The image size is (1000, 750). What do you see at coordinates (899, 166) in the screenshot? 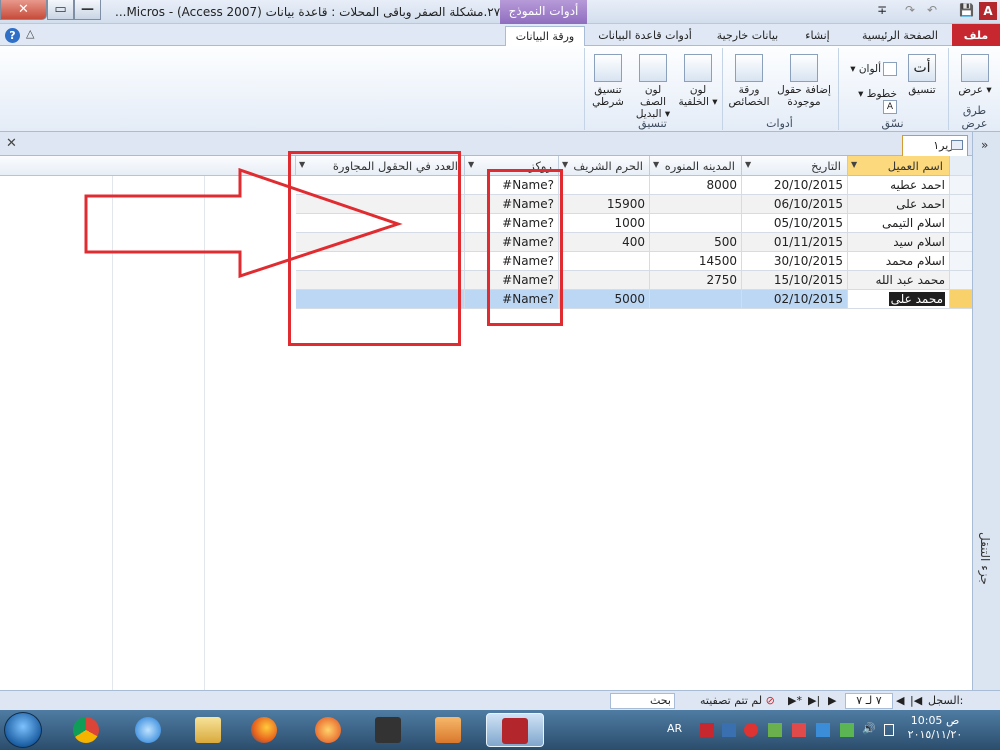
I see `column-header-col-customer-name: اسم العميل ▼` at bounding box center [899, 166].